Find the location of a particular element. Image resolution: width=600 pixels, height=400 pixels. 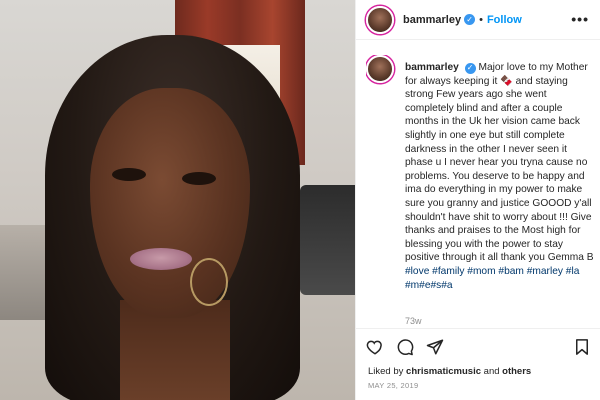

comment-icon is located at coordinates (405, 347).